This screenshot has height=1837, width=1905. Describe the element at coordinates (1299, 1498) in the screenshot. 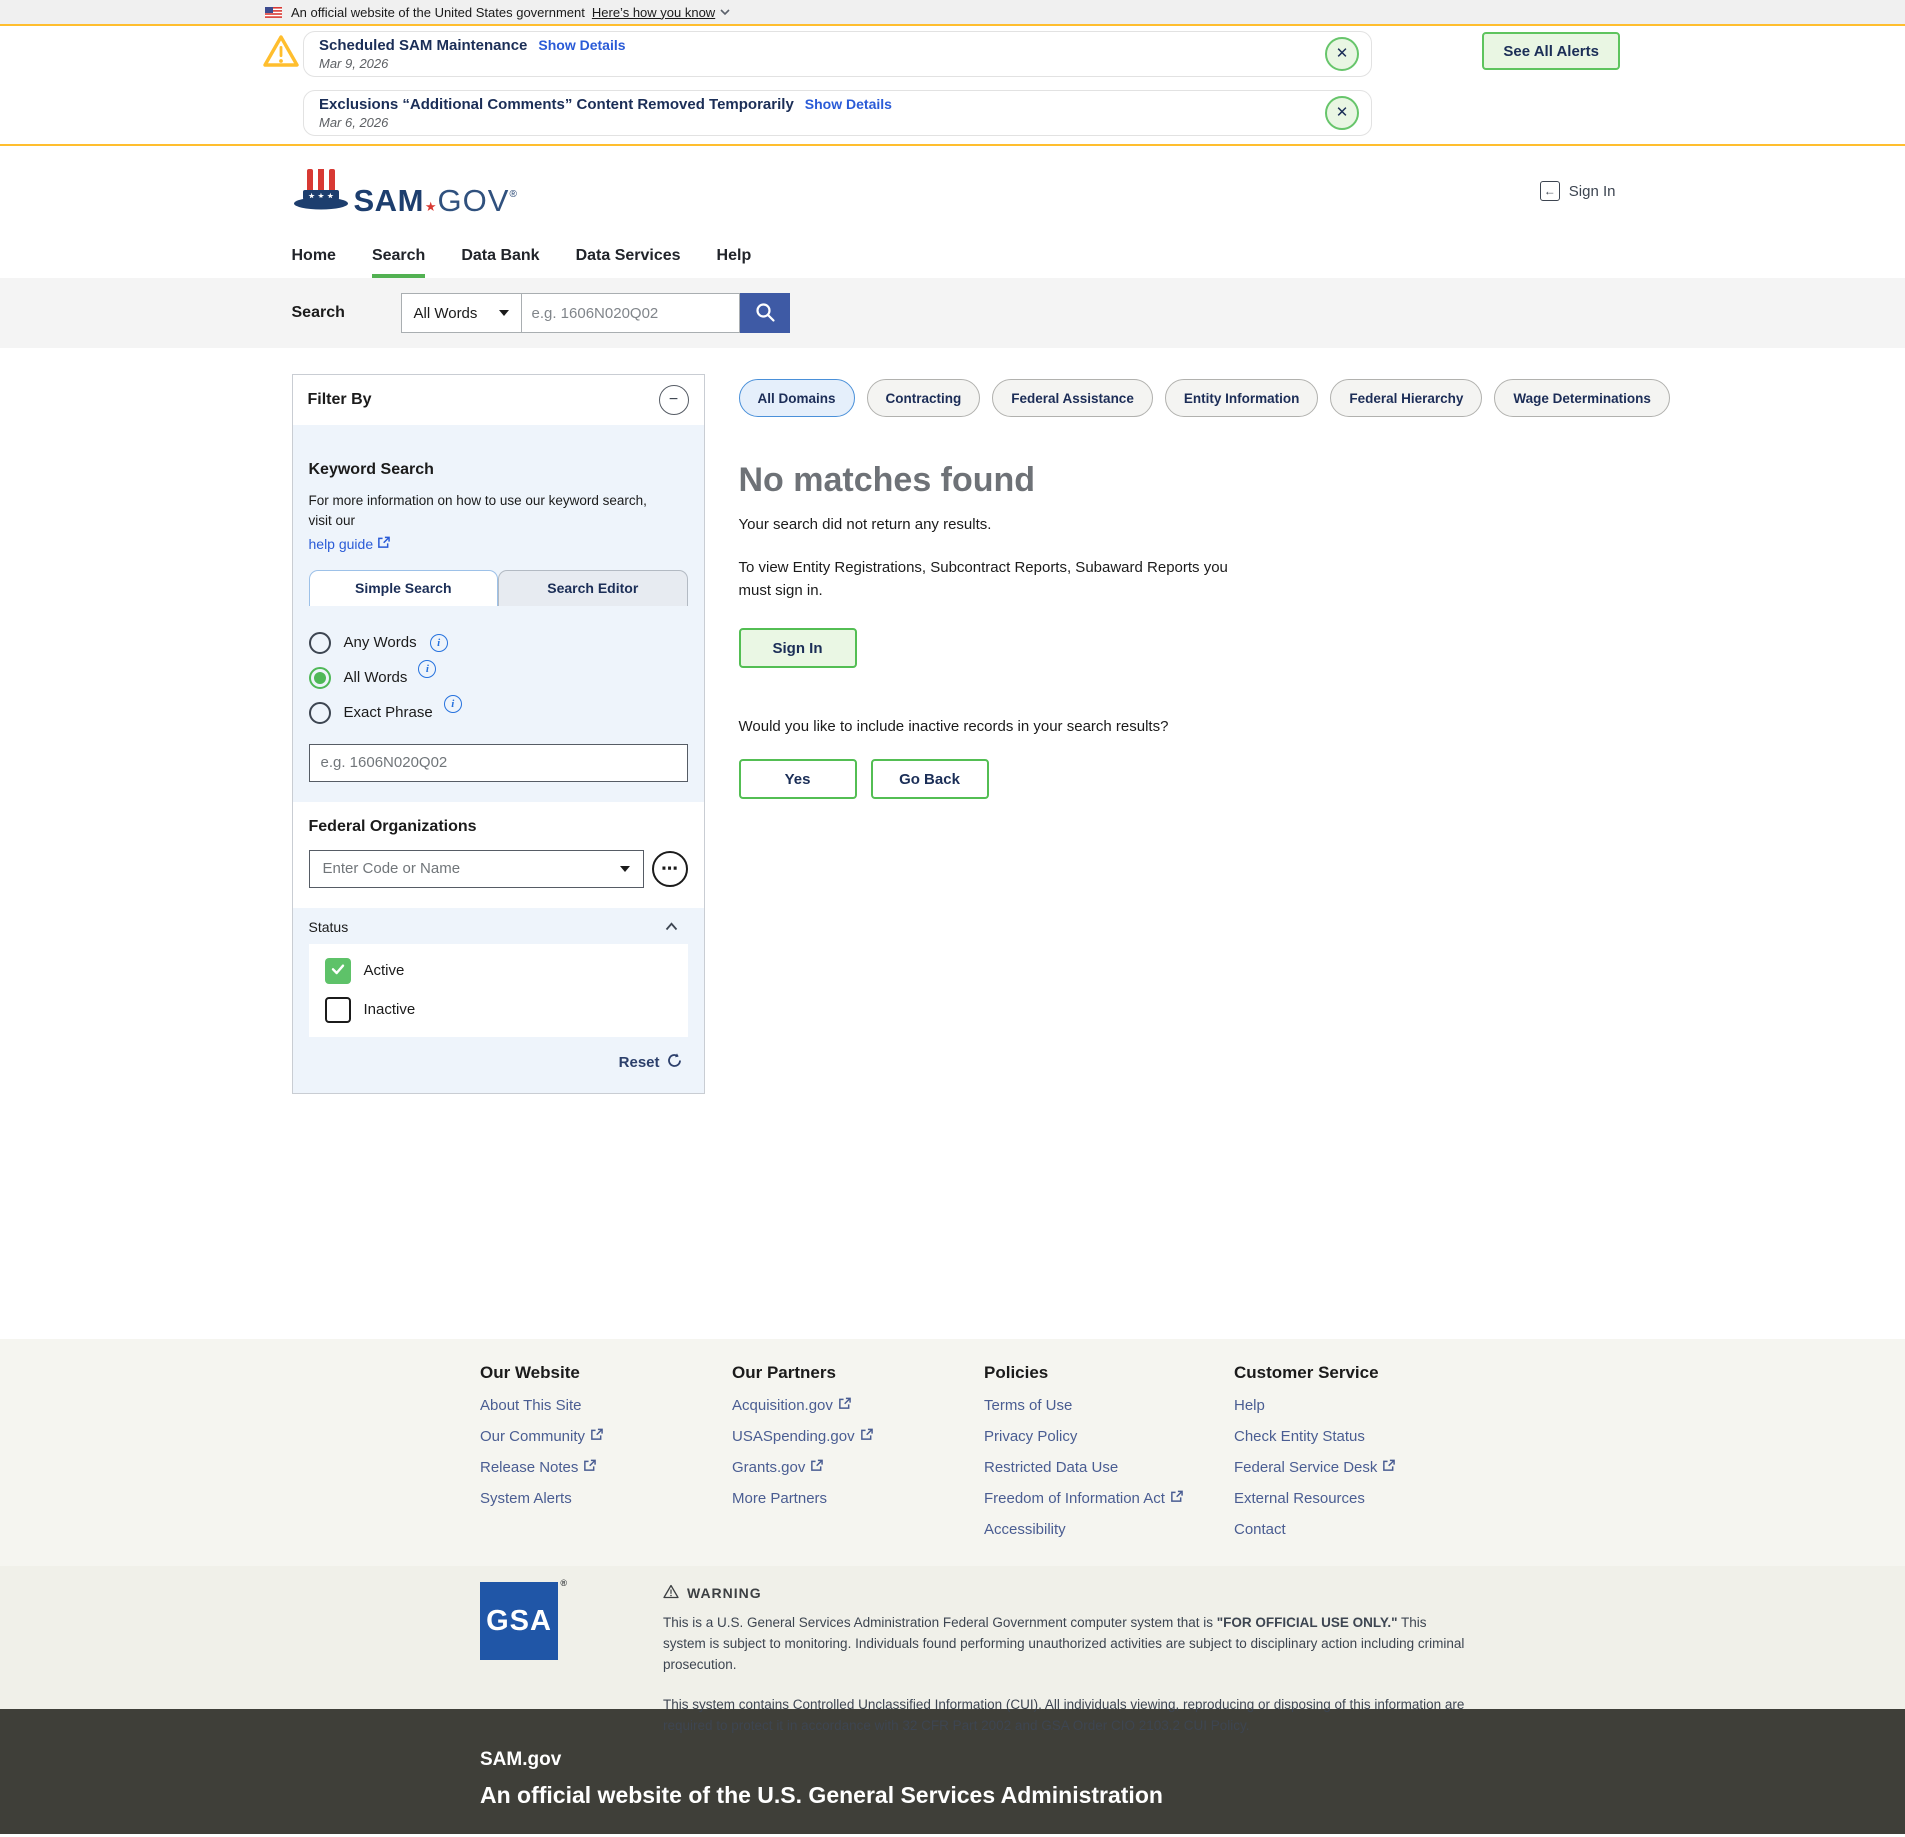

I see `footer-link-external-resources: External Resources` at that location.